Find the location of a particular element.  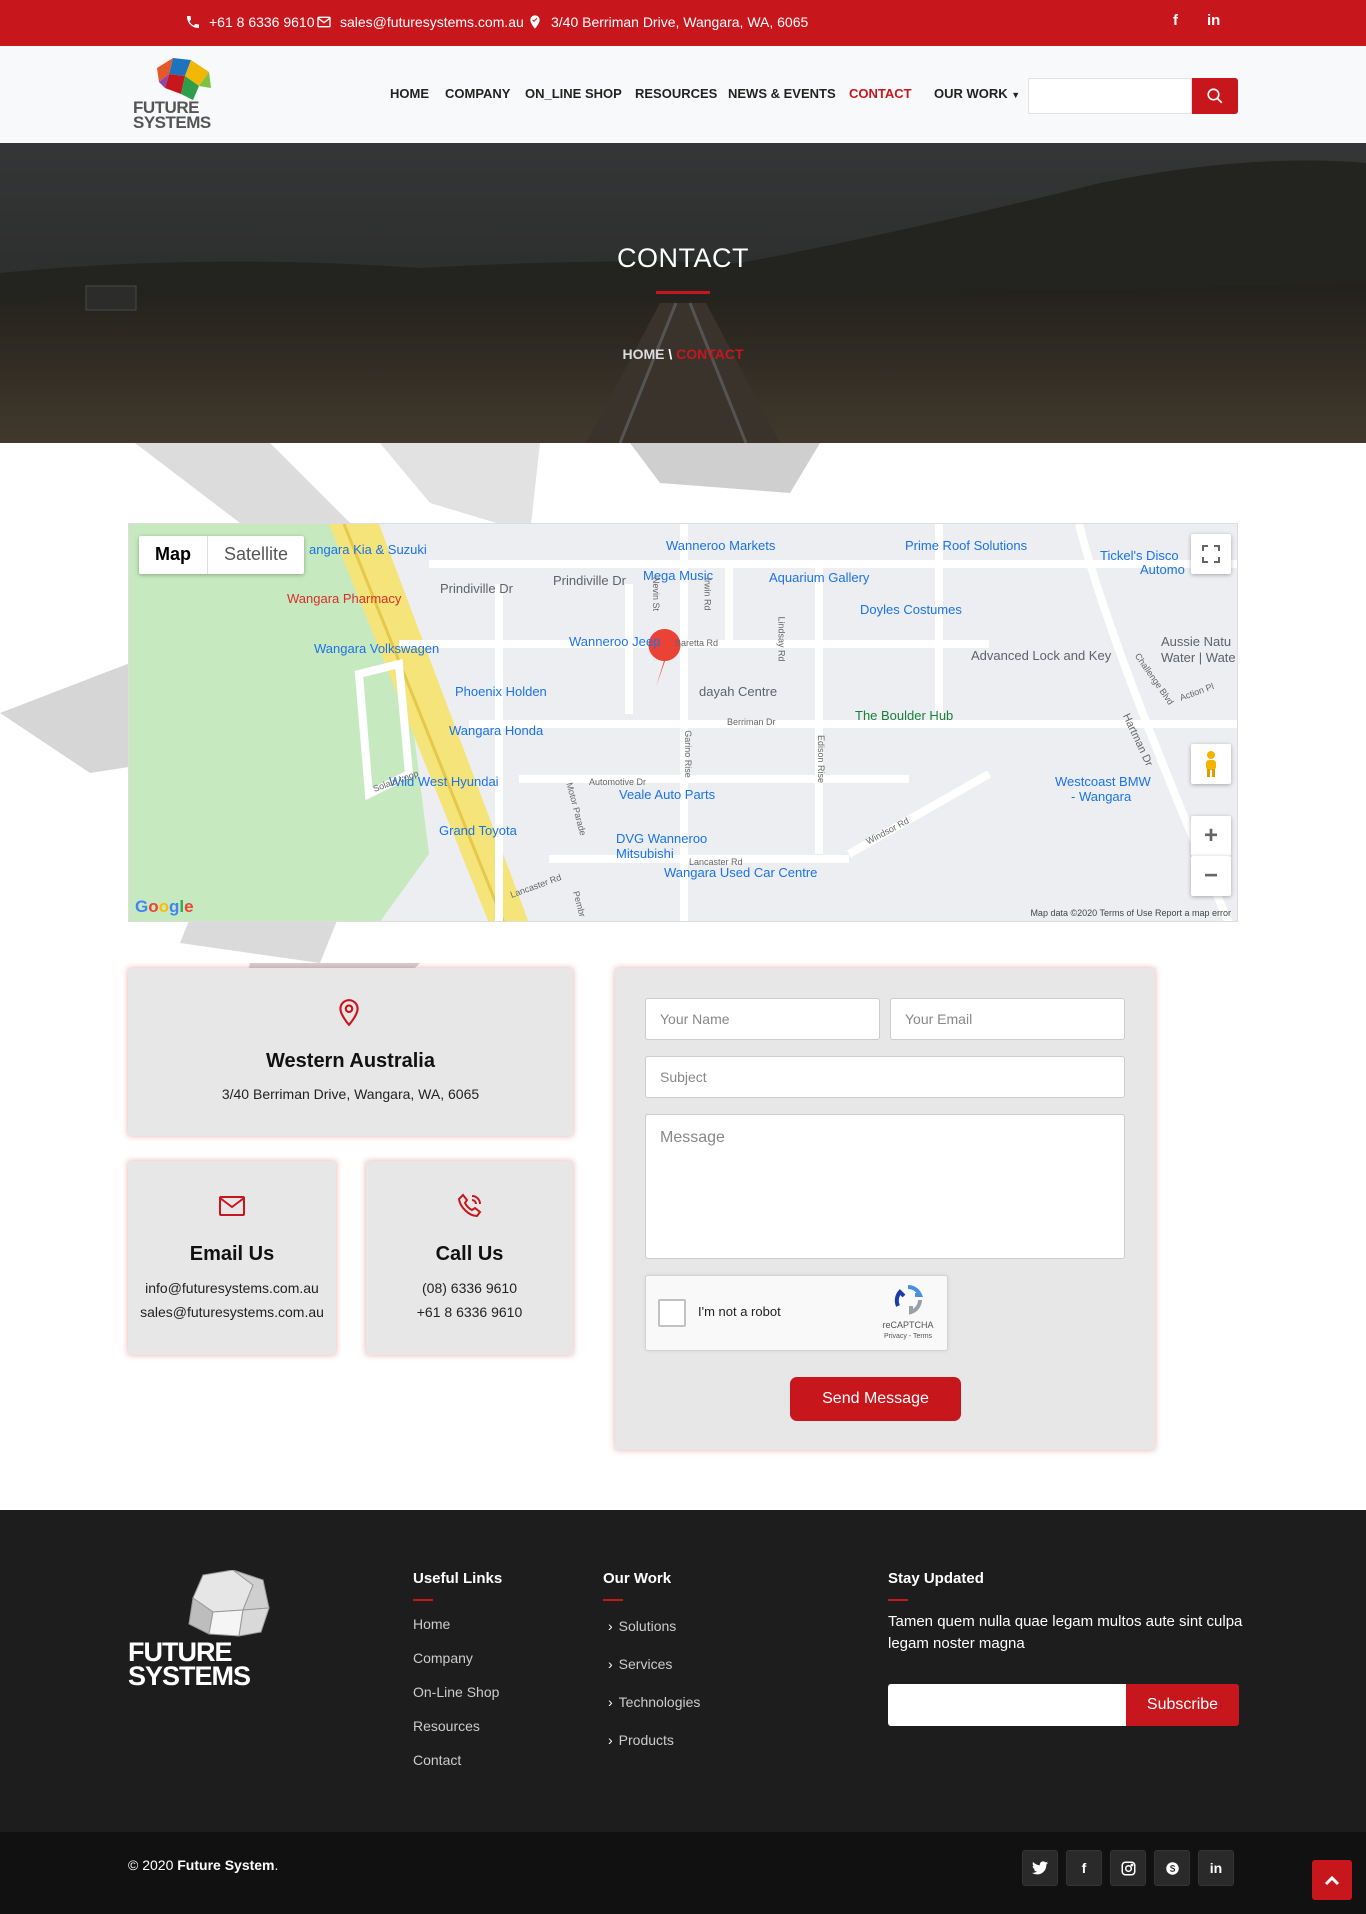

nav-online-shop: ON_LINE SHOP is located at coordinates (573, 93).